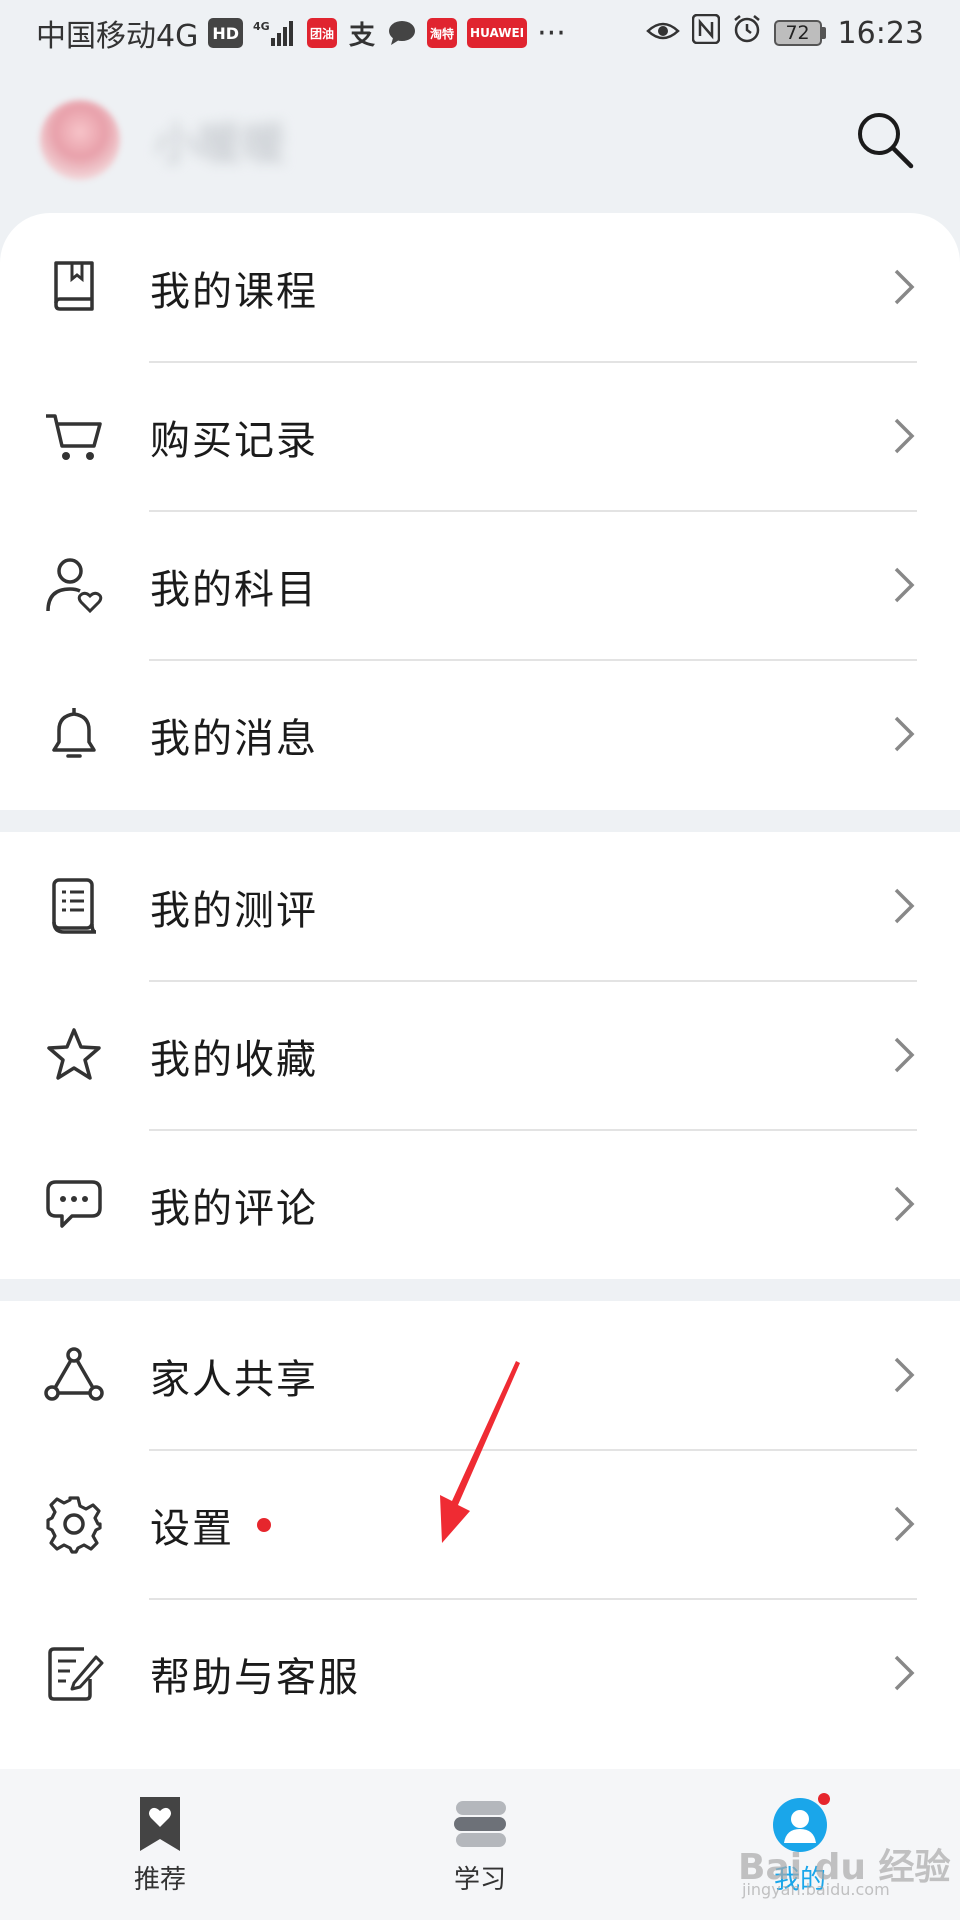 Image resolution: width=960 pixels, height=1920 pixels. I want to click on message-icon, so click(402, 33).